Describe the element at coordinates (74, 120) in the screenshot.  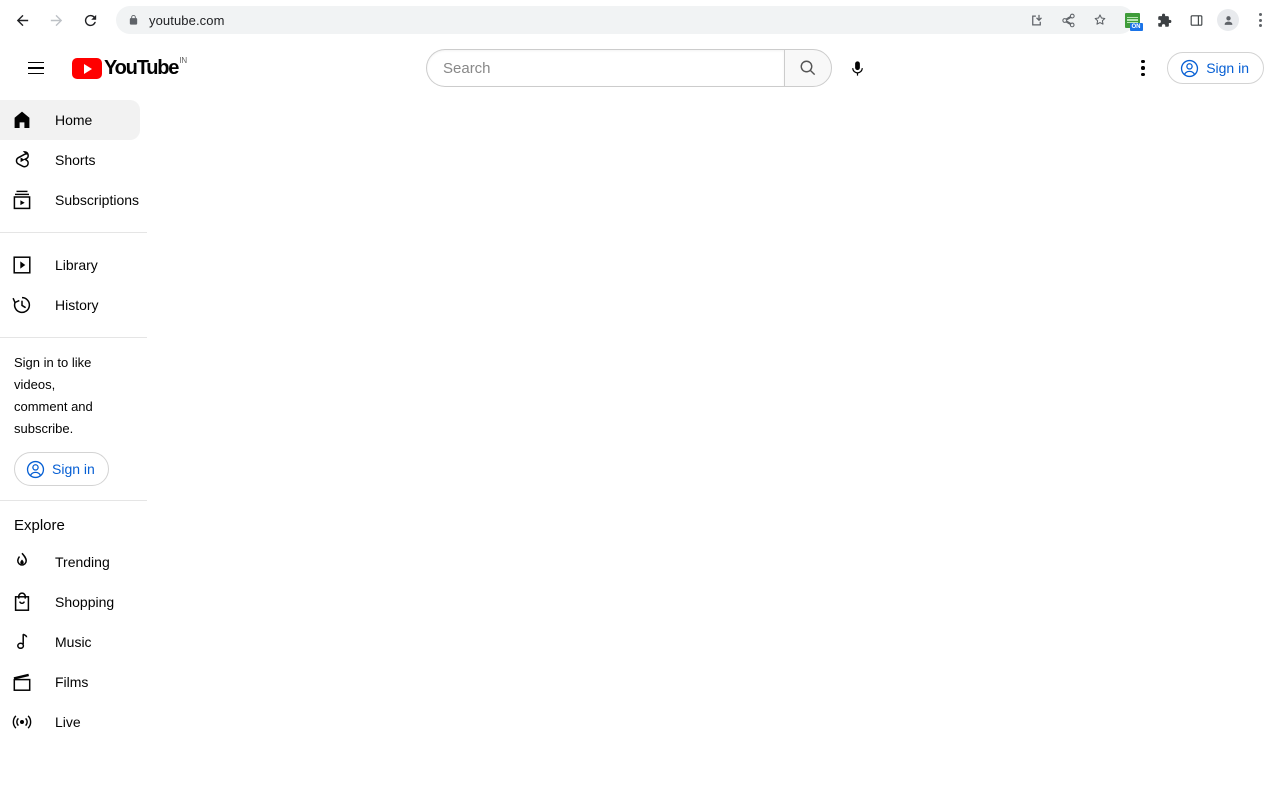
I see `sidebar-label-home: Home` at that location.